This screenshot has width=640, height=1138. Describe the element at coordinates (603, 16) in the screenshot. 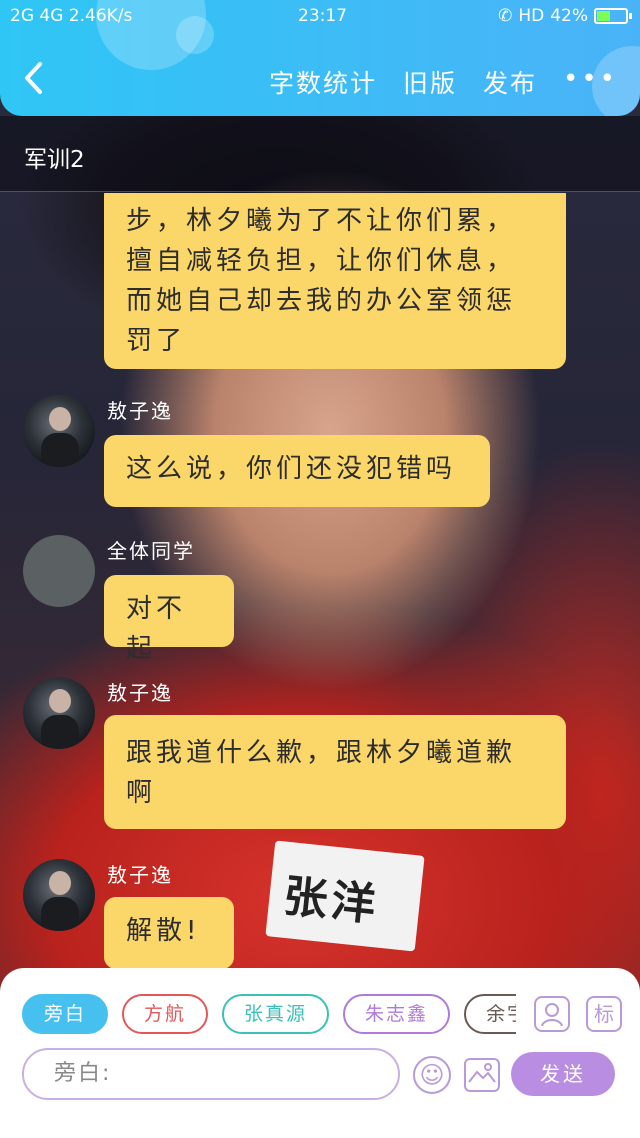

I see `battery-fill` at that location.